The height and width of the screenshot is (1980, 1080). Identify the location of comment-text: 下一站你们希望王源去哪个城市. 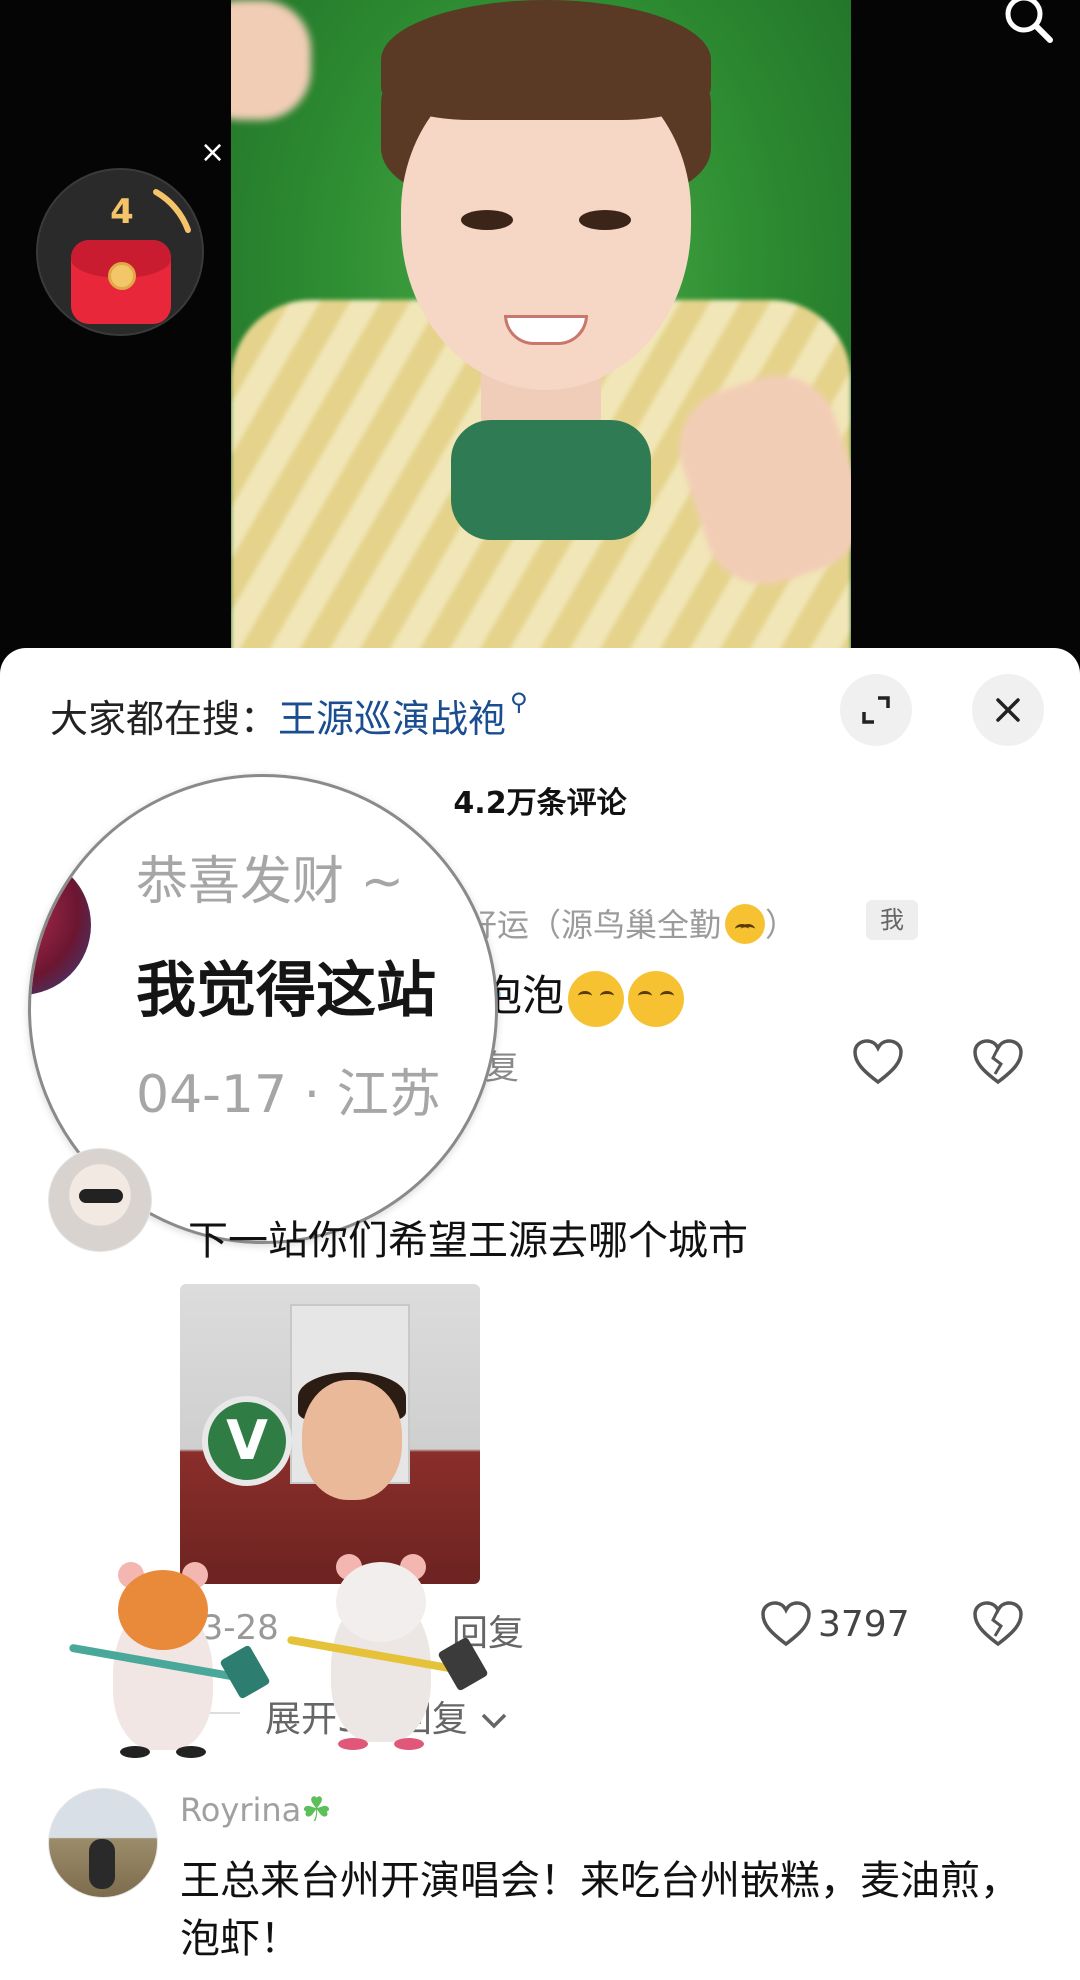
(468, 1241).